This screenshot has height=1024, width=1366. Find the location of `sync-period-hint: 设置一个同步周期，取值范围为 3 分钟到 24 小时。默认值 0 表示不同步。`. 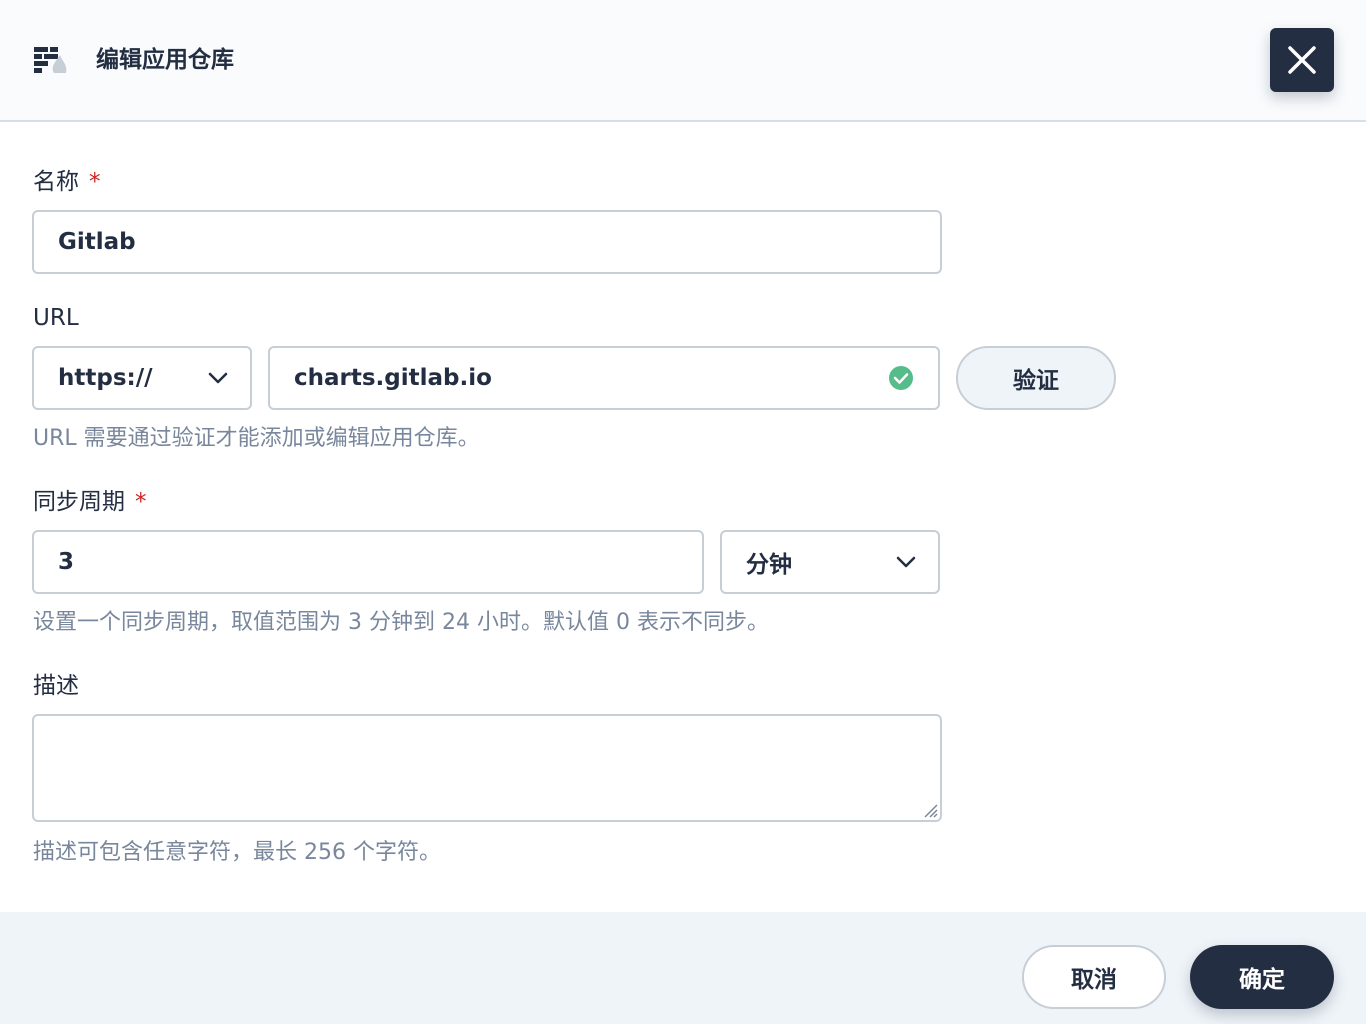

sync-period-hint: 设置一个同步周期，取值范围为 3 分钟到 24 小时。默认值 0 表示不同步。 is located at coordinates (401, 622).